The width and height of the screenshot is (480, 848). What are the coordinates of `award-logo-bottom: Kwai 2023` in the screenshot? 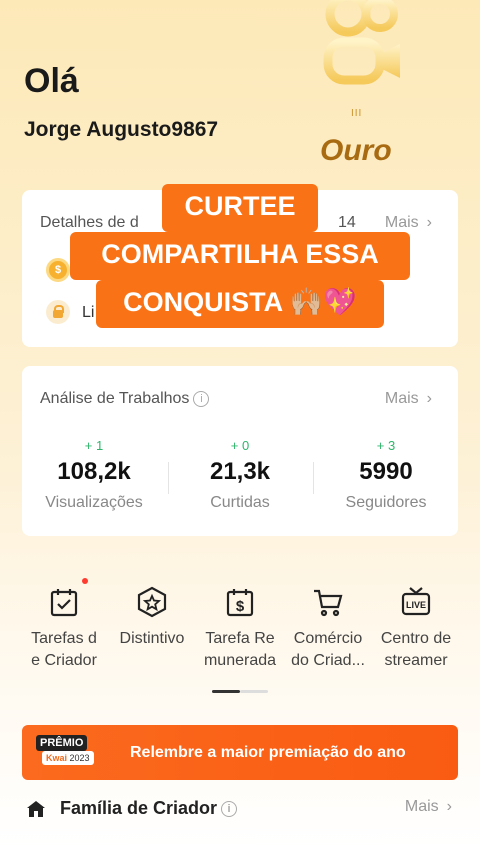 It's located at (68, 758).